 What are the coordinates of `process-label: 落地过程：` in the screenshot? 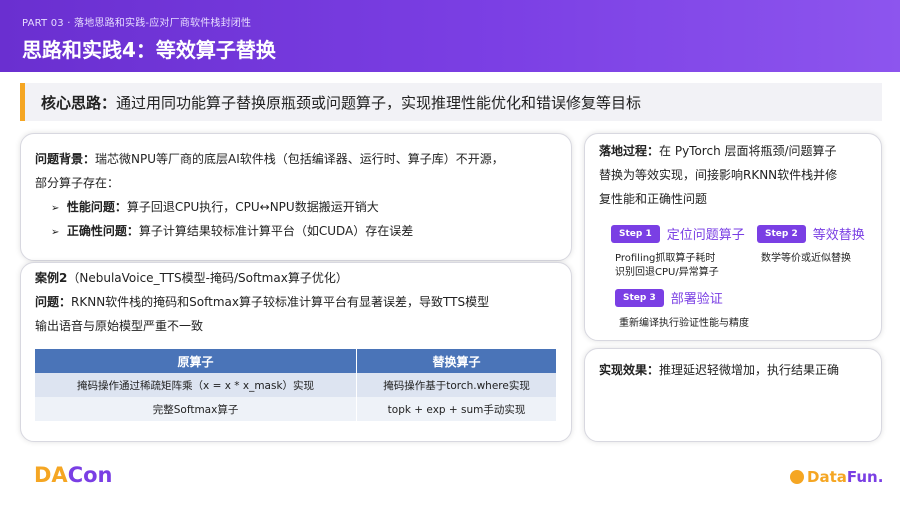 It's located at (629, 151).